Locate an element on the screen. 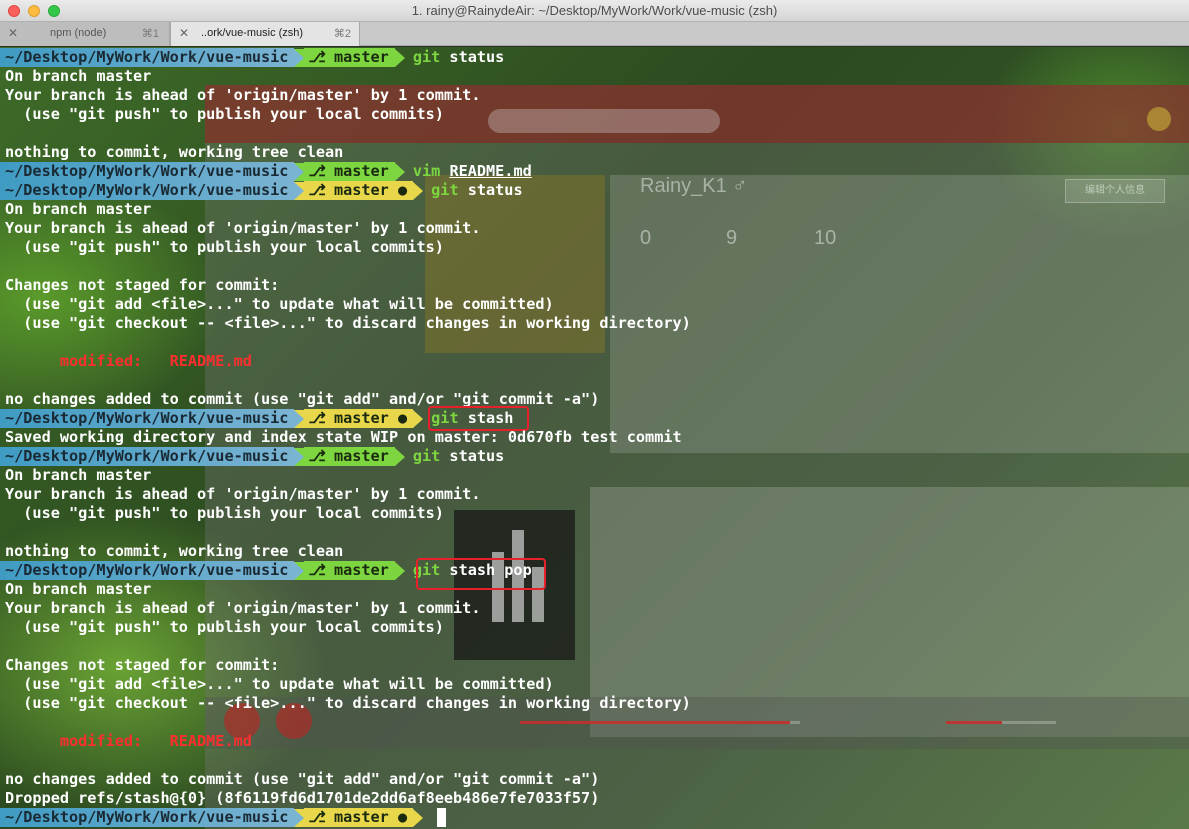  tab-label: ..ork/vue-music (zsh) is located at coordinates (252, 33).